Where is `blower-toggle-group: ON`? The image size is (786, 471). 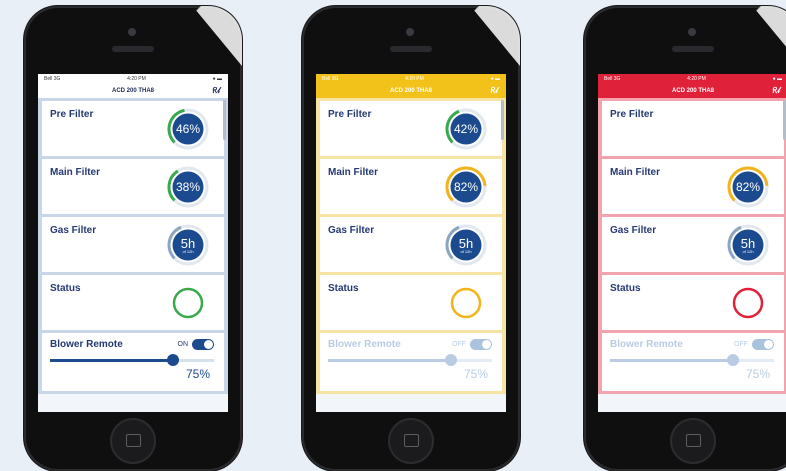
blower-toggle-group: ON is located at coordinates (195, 344).